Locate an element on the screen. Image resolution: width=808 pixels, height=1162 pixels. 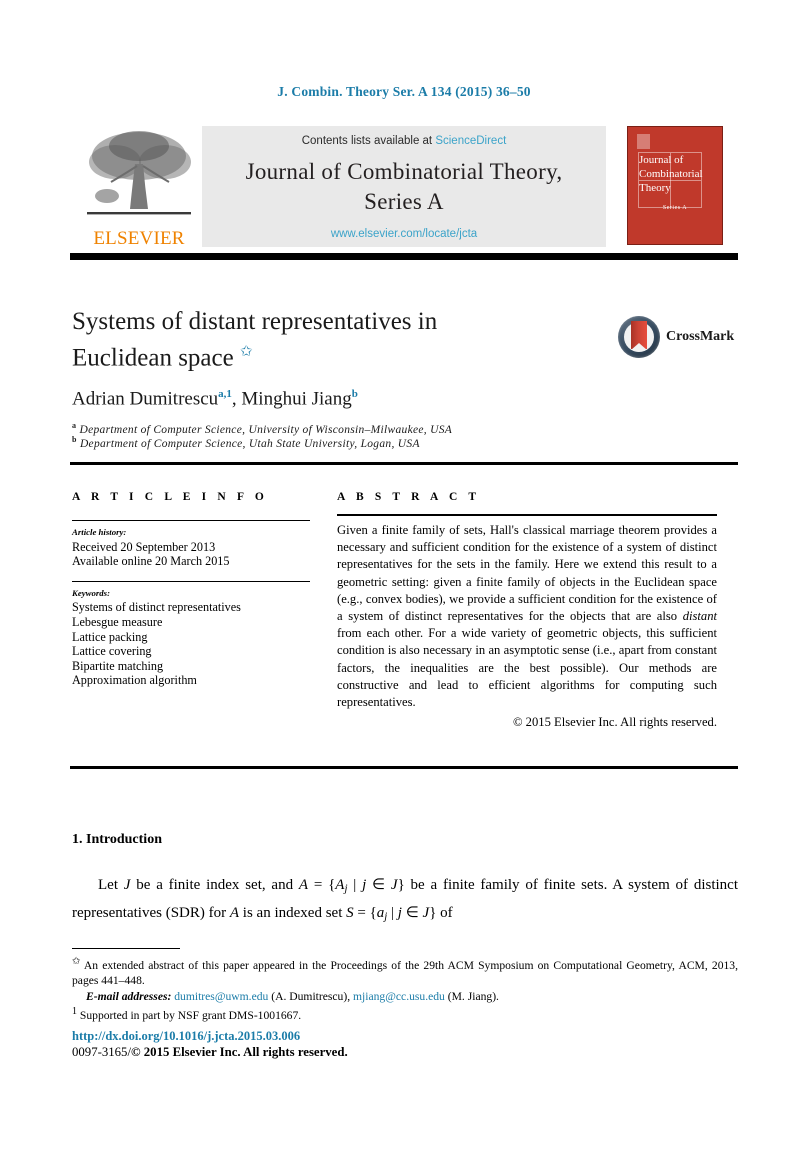
abstract-top-divider is located at coordinates (404, 463).